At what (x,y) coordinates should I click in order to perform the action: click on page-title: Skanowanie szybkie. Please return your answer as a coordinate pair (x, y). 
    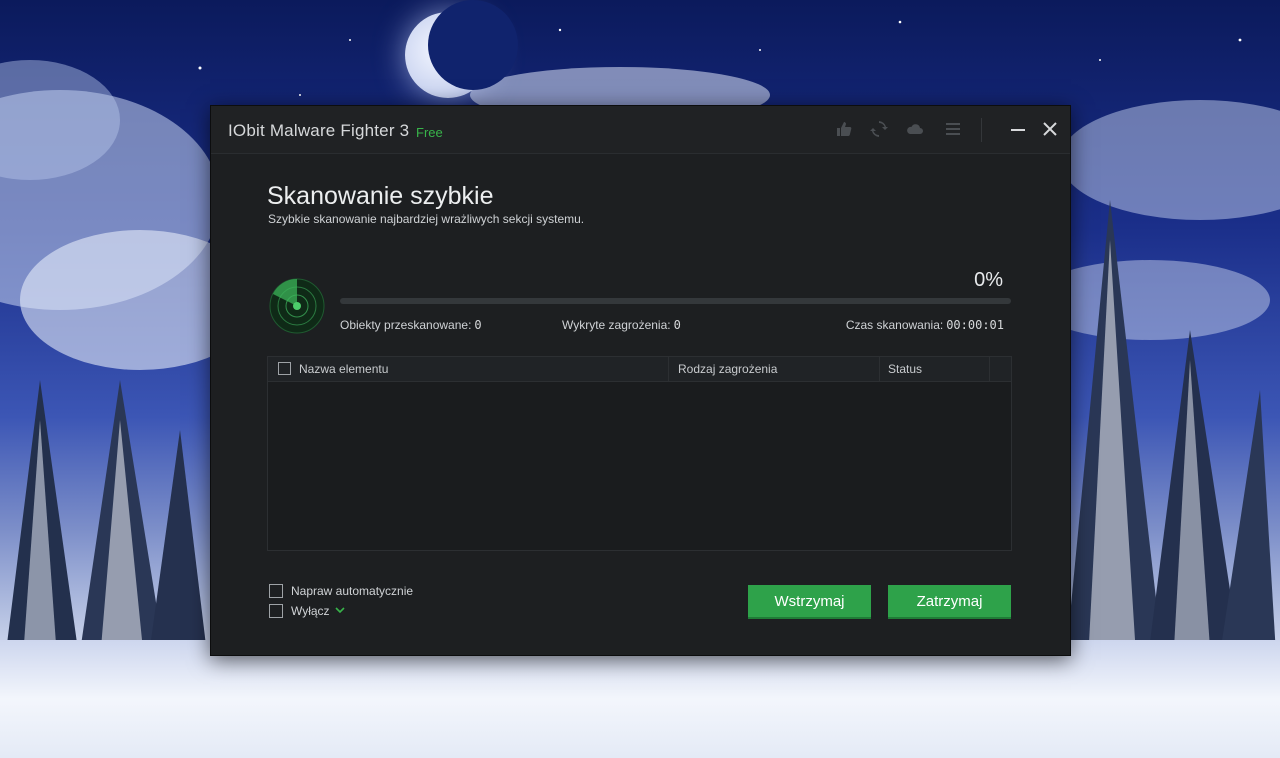
    Looking at the image, I should click on (380, 196).